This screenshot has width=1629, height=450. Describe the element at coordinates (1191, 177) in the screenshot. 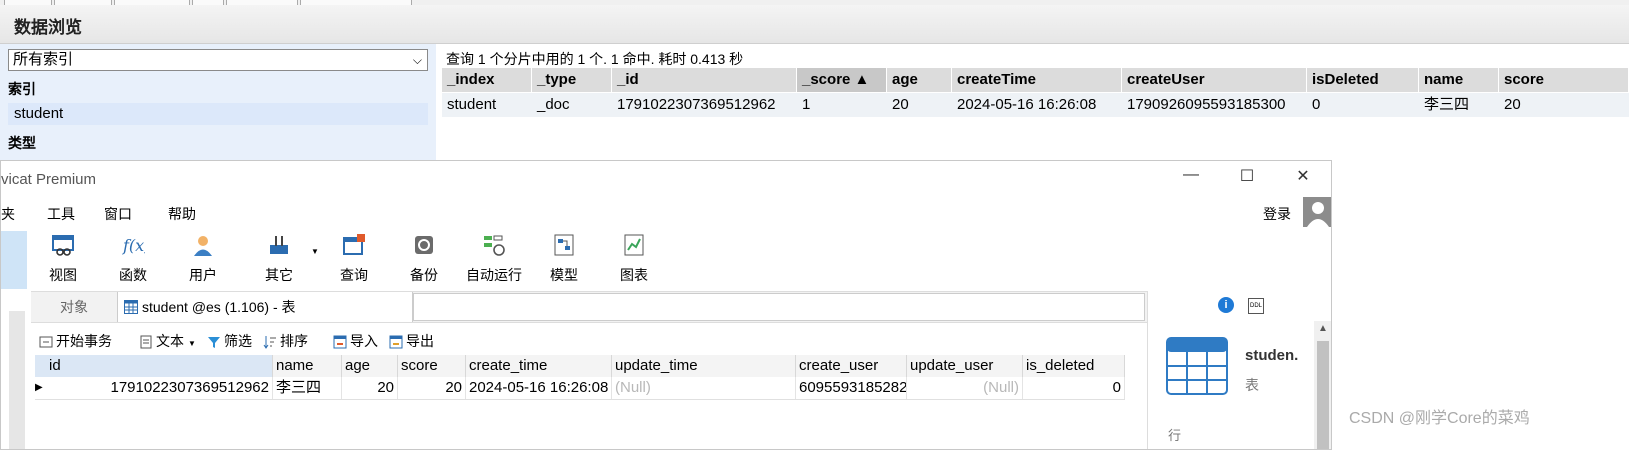

I see `minimize-button: —` at that location.